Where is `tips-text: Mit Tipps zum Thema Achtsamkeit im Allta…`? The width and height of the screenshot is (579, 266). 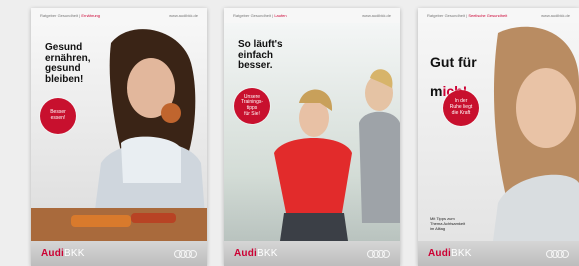 tips-text: Mit Tipps zum Thema Achtsamkeit im Allta… is located at coordinates (448, 223).